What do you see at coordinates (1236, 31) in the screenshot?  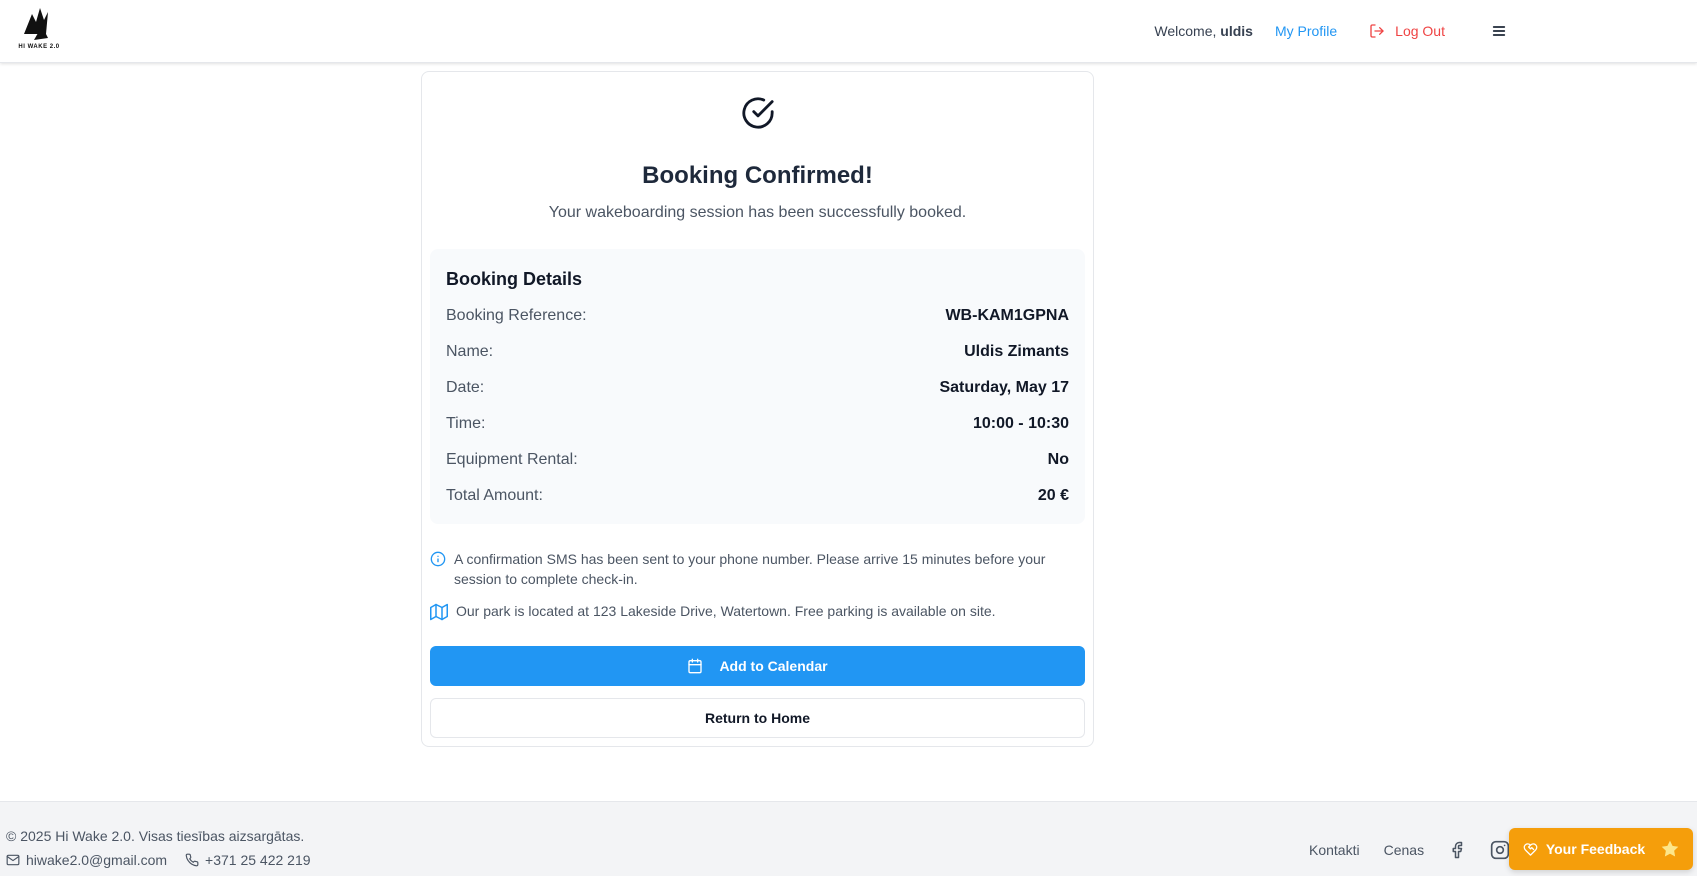 I see `username: uldis` at bounding box center [1236, 31].